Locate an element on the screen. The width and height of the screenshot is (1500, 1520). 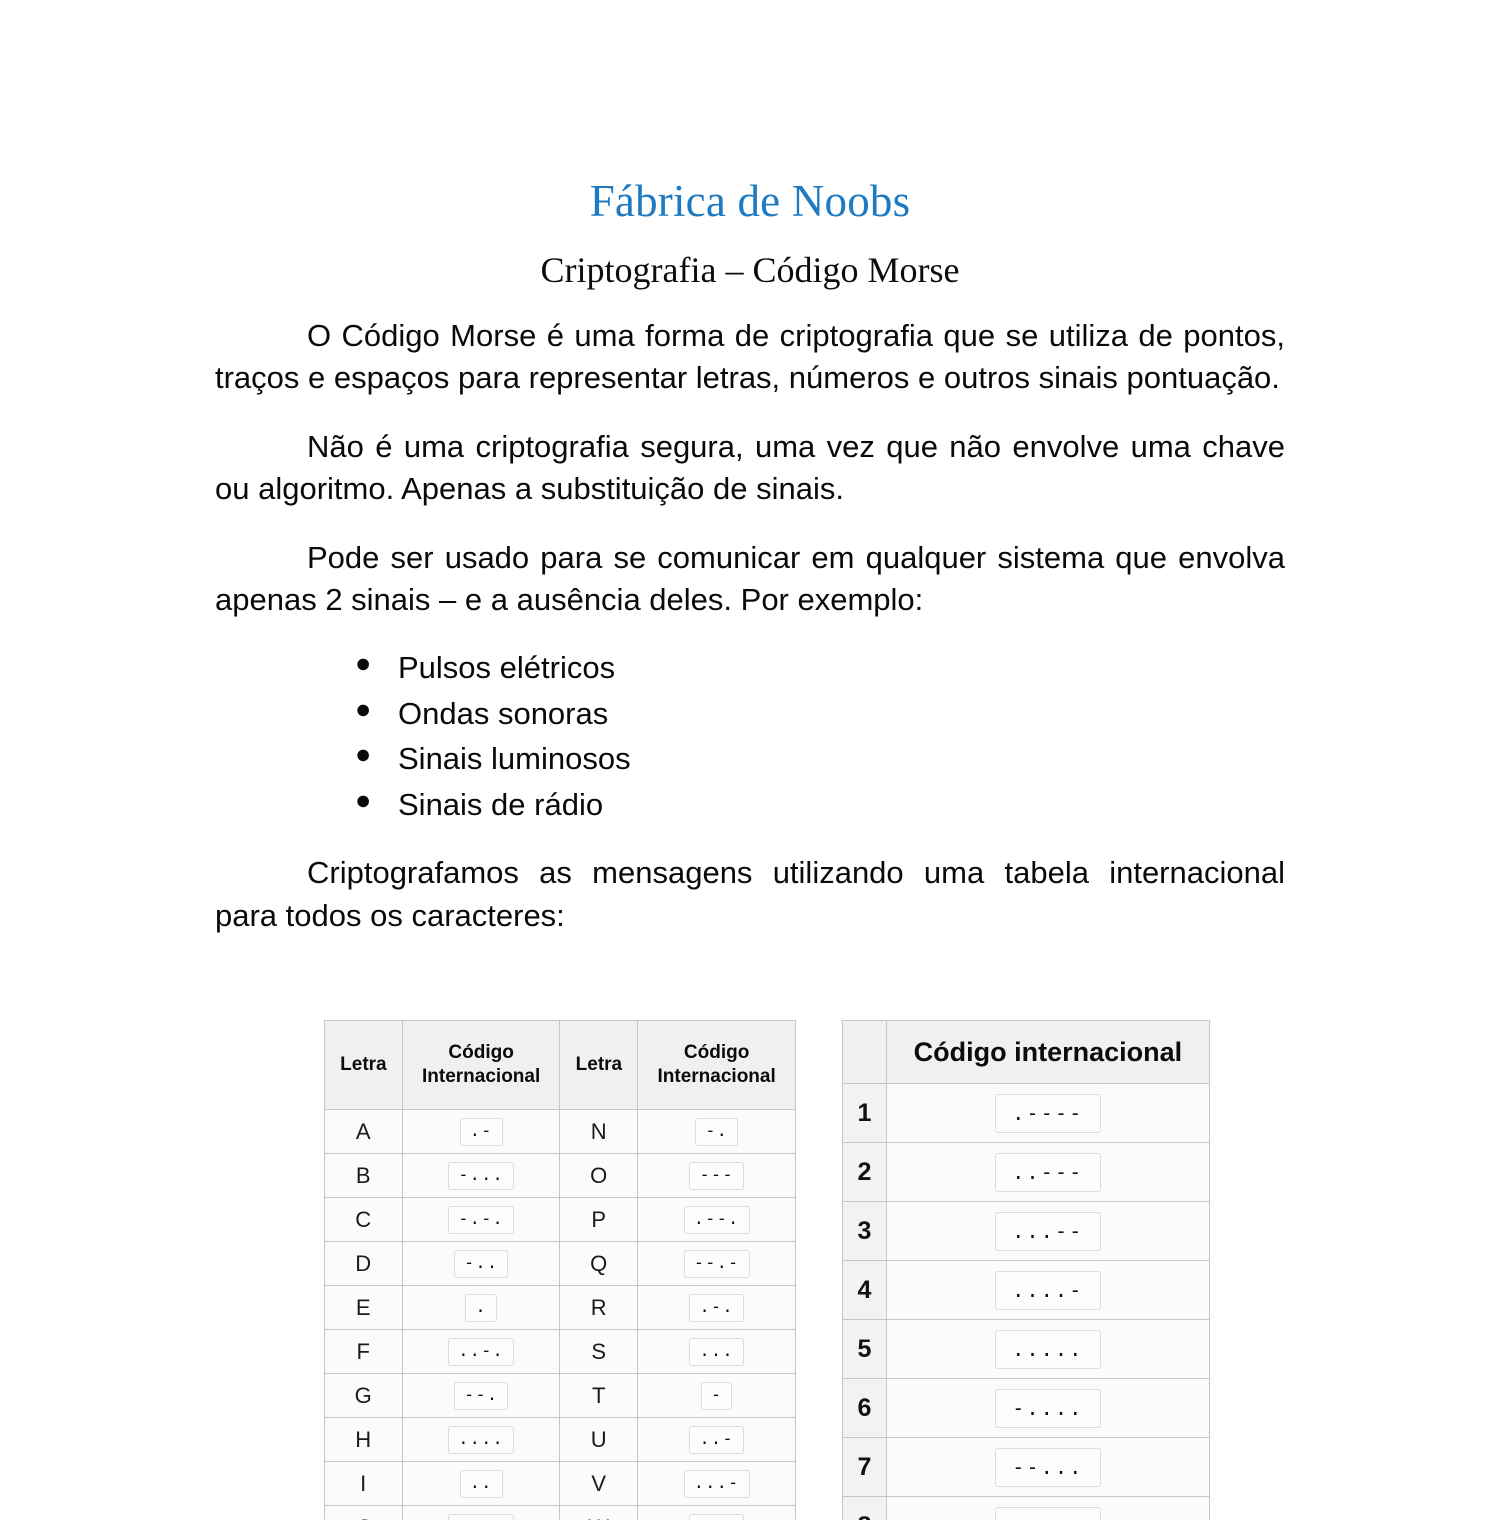
number-cell: 3 is located at coordinates (865, 1231).